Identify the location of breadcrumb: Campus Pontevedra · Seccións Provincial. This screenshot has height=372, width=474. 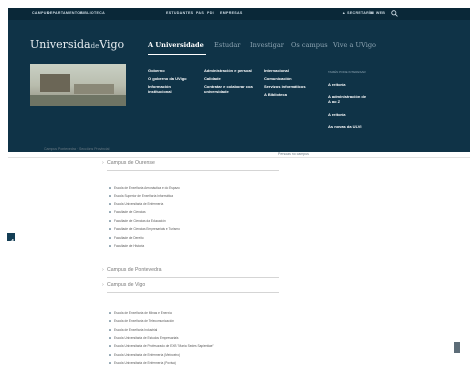
(76, 149).